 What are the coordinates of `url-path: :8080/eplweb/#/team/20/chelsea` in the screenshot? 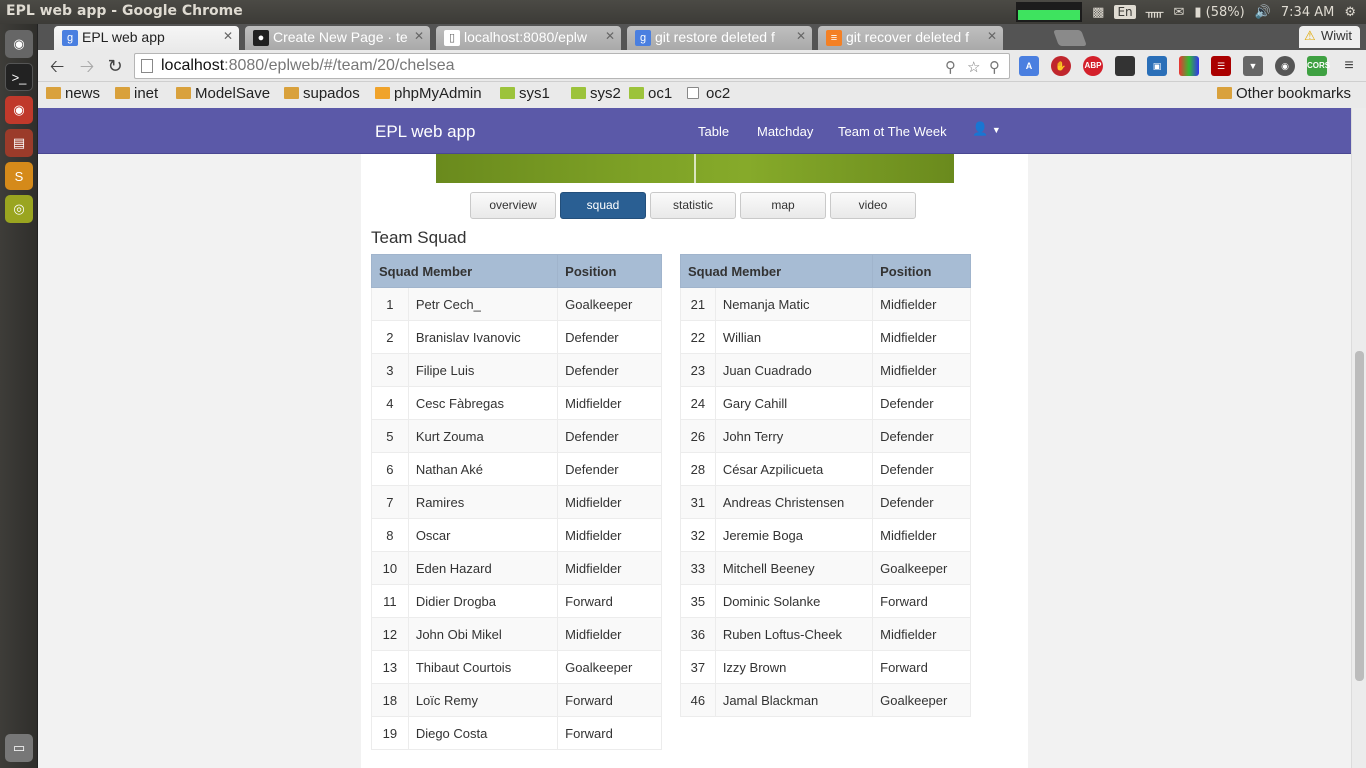 It's located at (339, 65).